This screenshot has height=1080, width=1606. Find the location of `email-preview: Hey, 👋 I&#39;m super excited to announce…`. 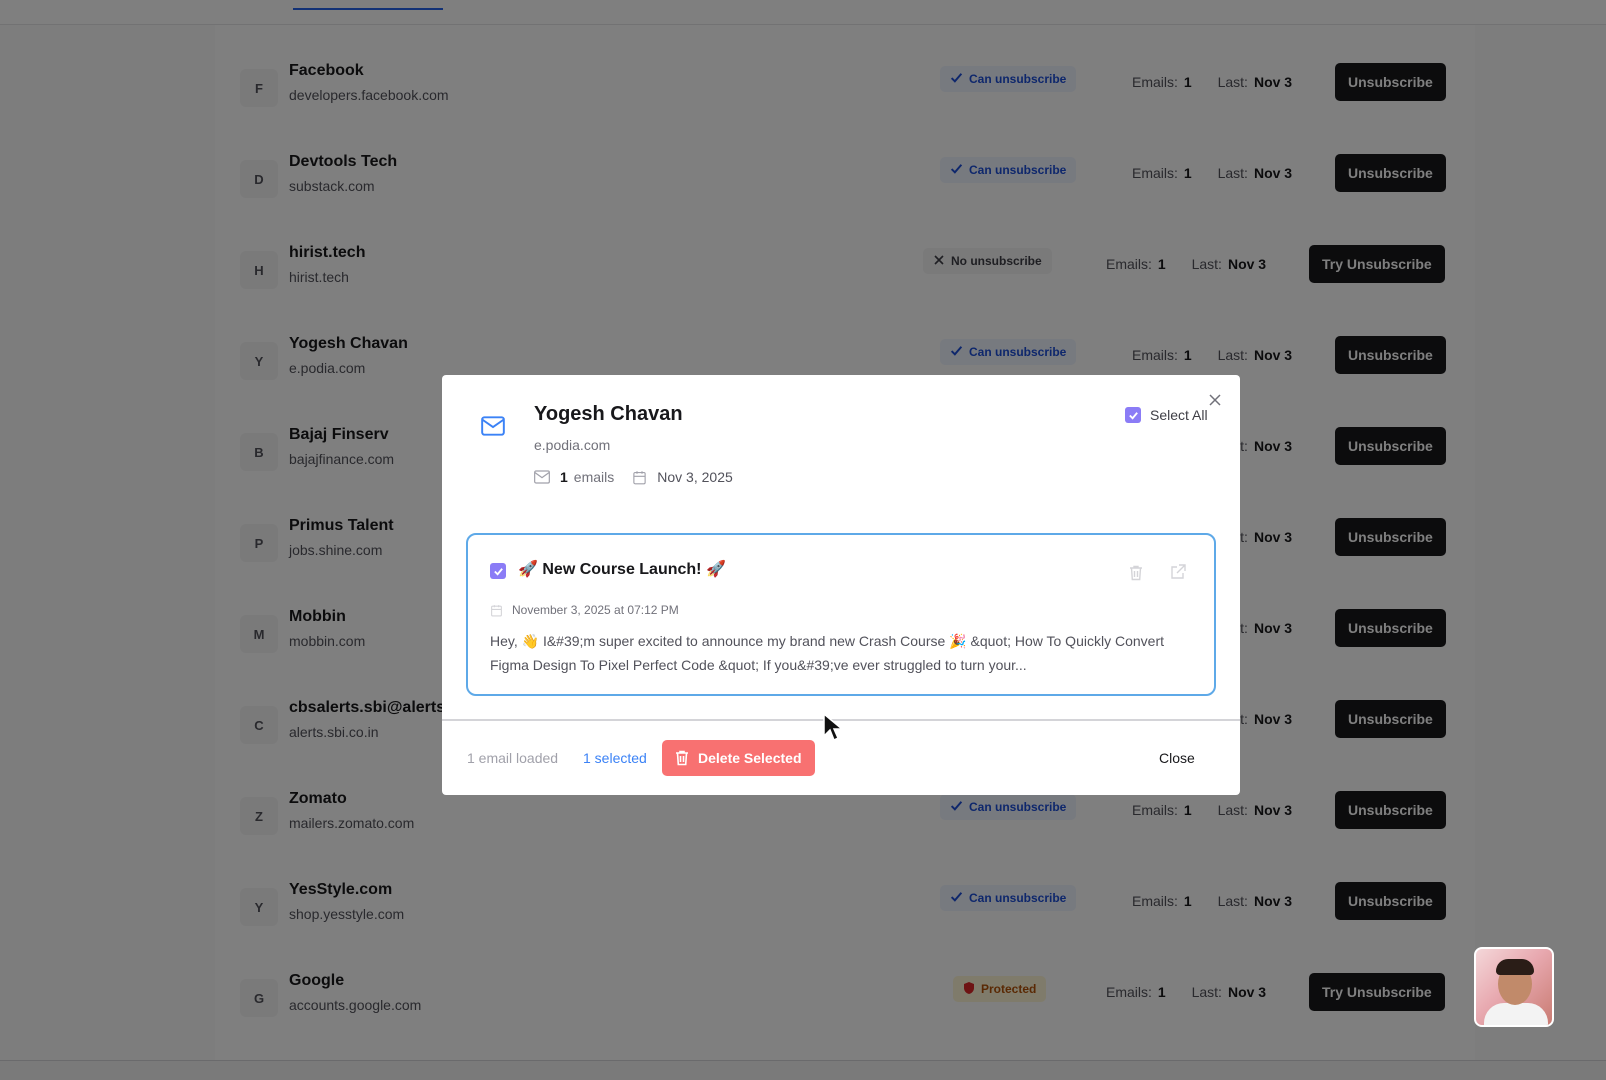

email-preview: Hey, 👋 I&#39;m super excited to announce… is located at coordinates (827, 653).